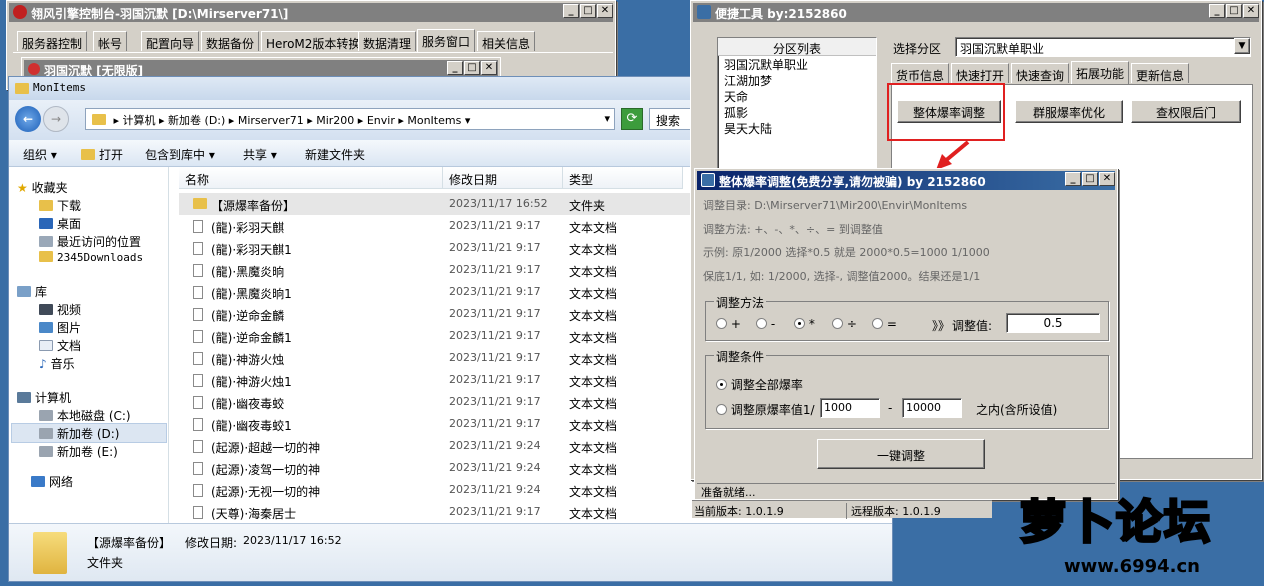 This screenshot has height=586, width=1264. Describe the element at coordinates (571, 11) in the screenshot. I see `minimize-button: _` at that location.